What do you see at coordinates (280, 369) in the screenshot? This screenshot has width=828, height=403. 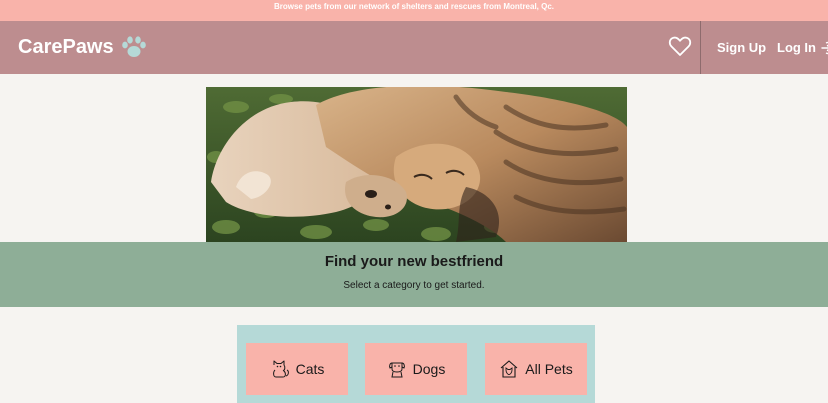 I see `cat-icon` at bounding box center [280, 369].